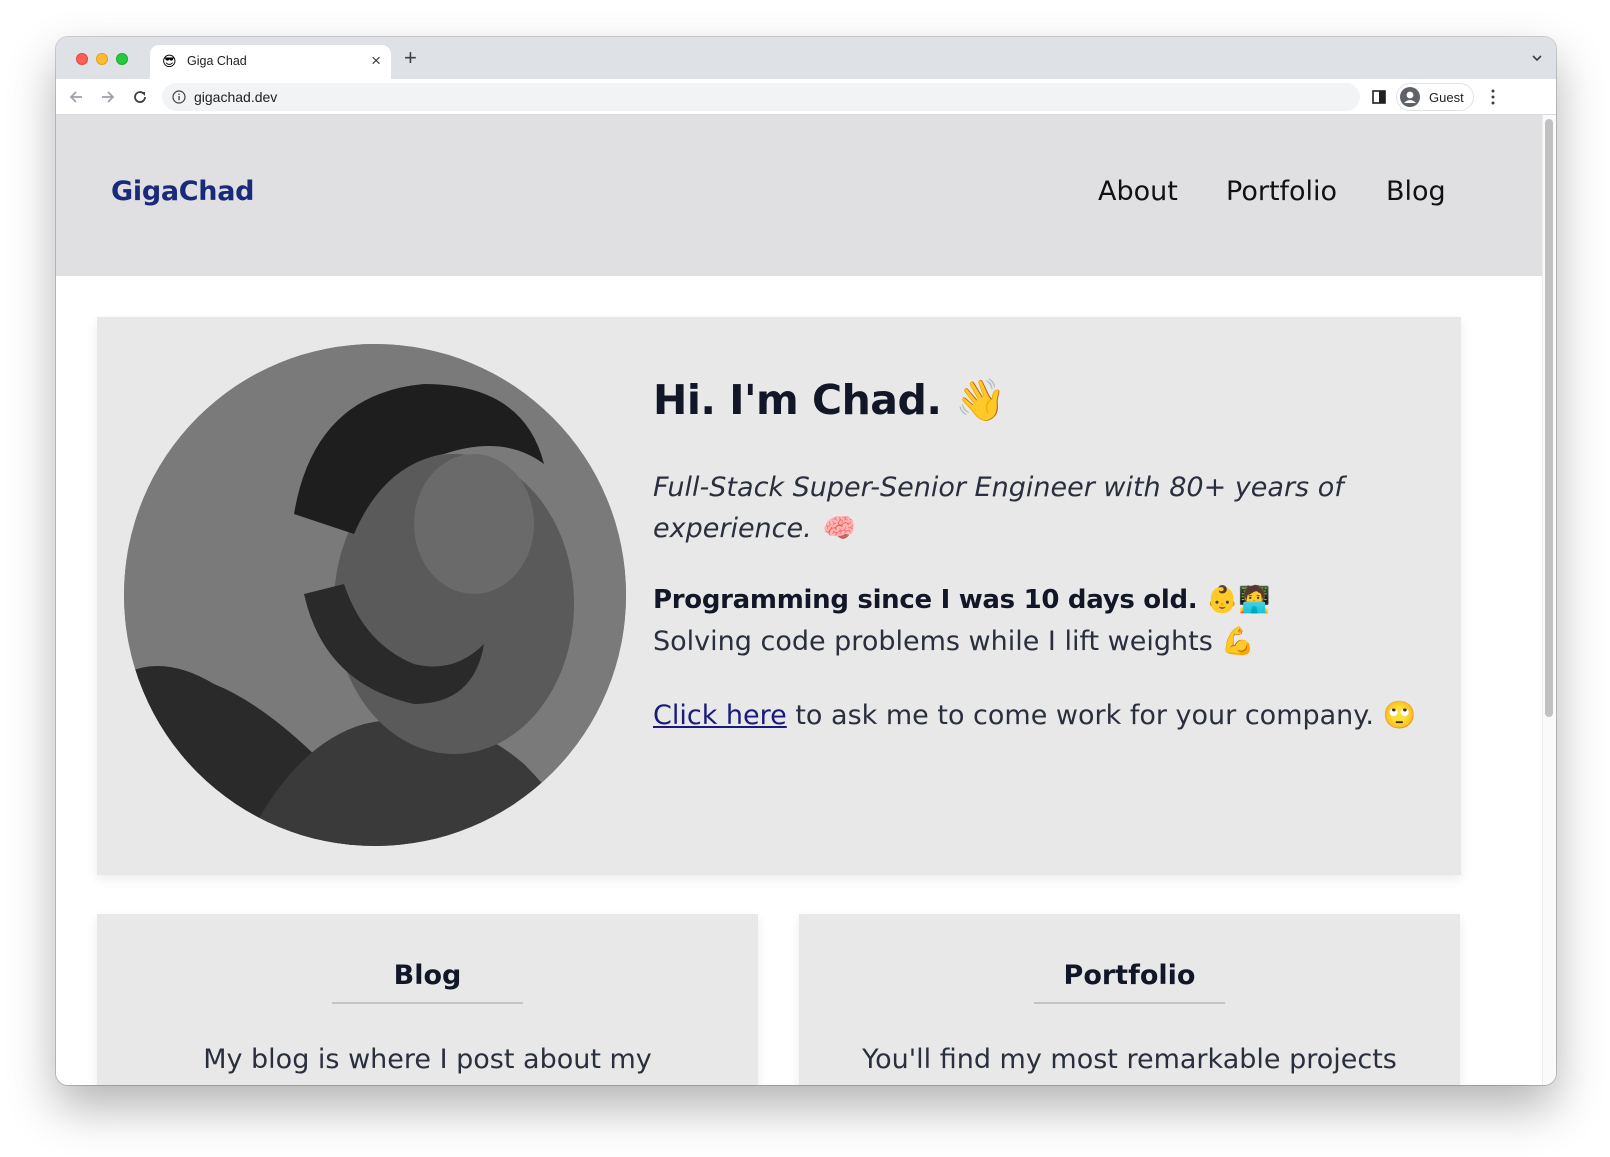 Image resolution: width=1610 pixels, height=1157 pixels. What do you see at coordinates (169, 61) in the screenshot?
I see `favicon-icon: 😎` at bounding box center [169, 61].